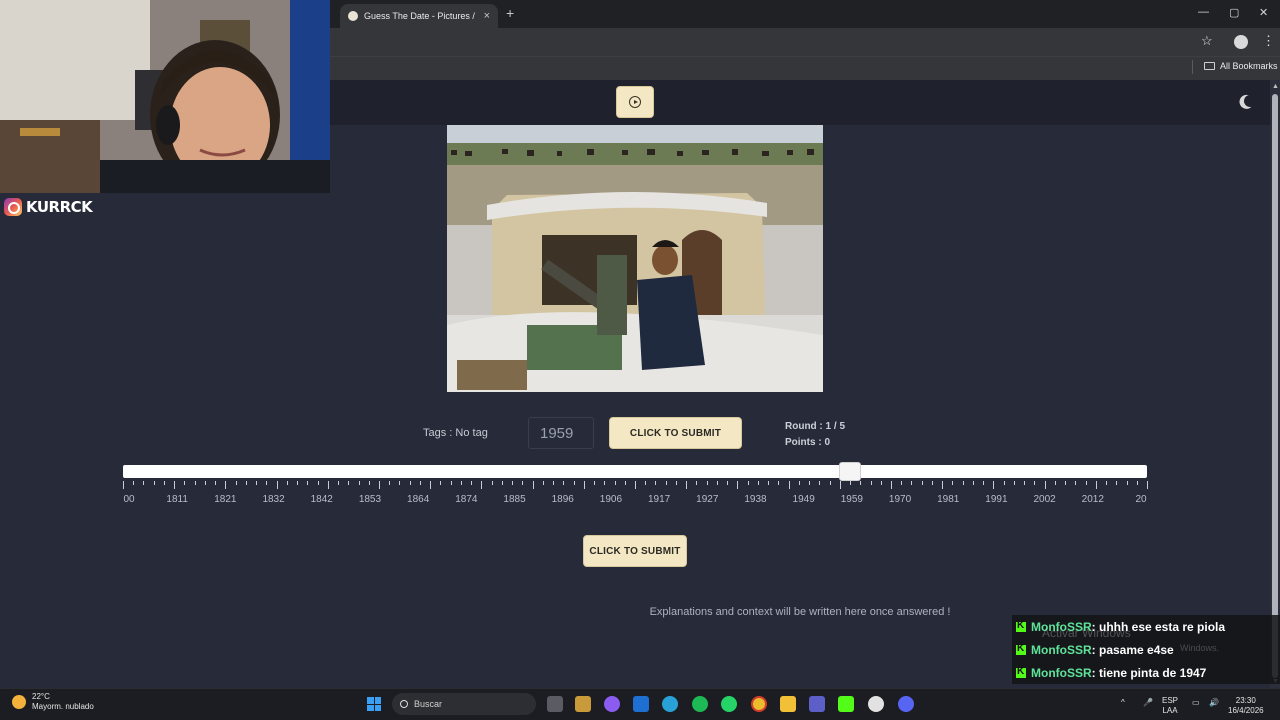 This screenshot has width=1280, height=720. Describe the element at coordinates (561, 433) in the screenshot. I see `year-input` at that location.